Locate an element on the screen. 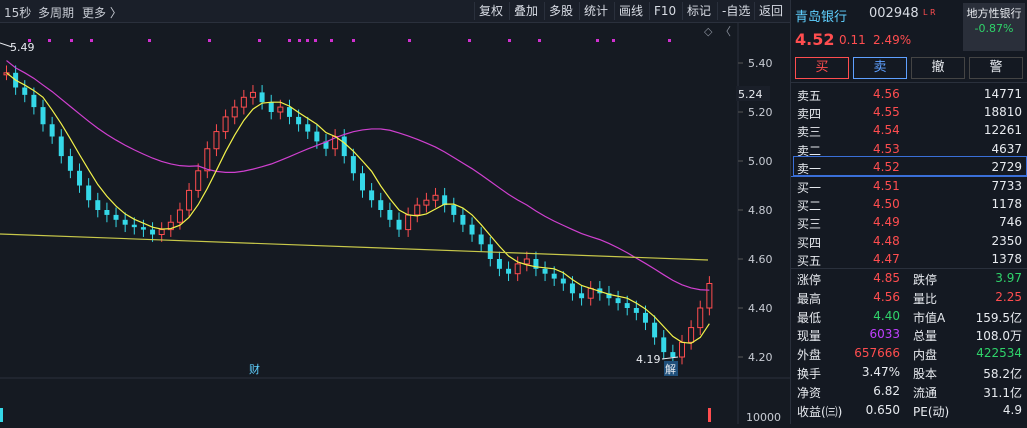  more-button: 更多 〉 is located at coordinates (102, 12).